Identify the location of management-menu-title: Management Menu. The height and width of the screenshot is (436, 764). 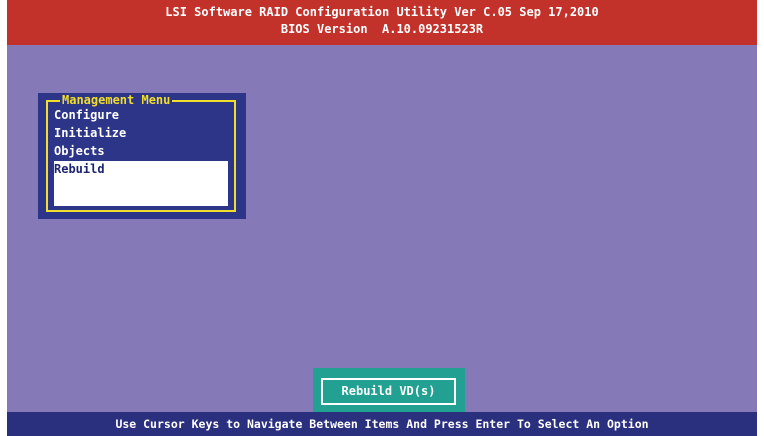
(116, 100).